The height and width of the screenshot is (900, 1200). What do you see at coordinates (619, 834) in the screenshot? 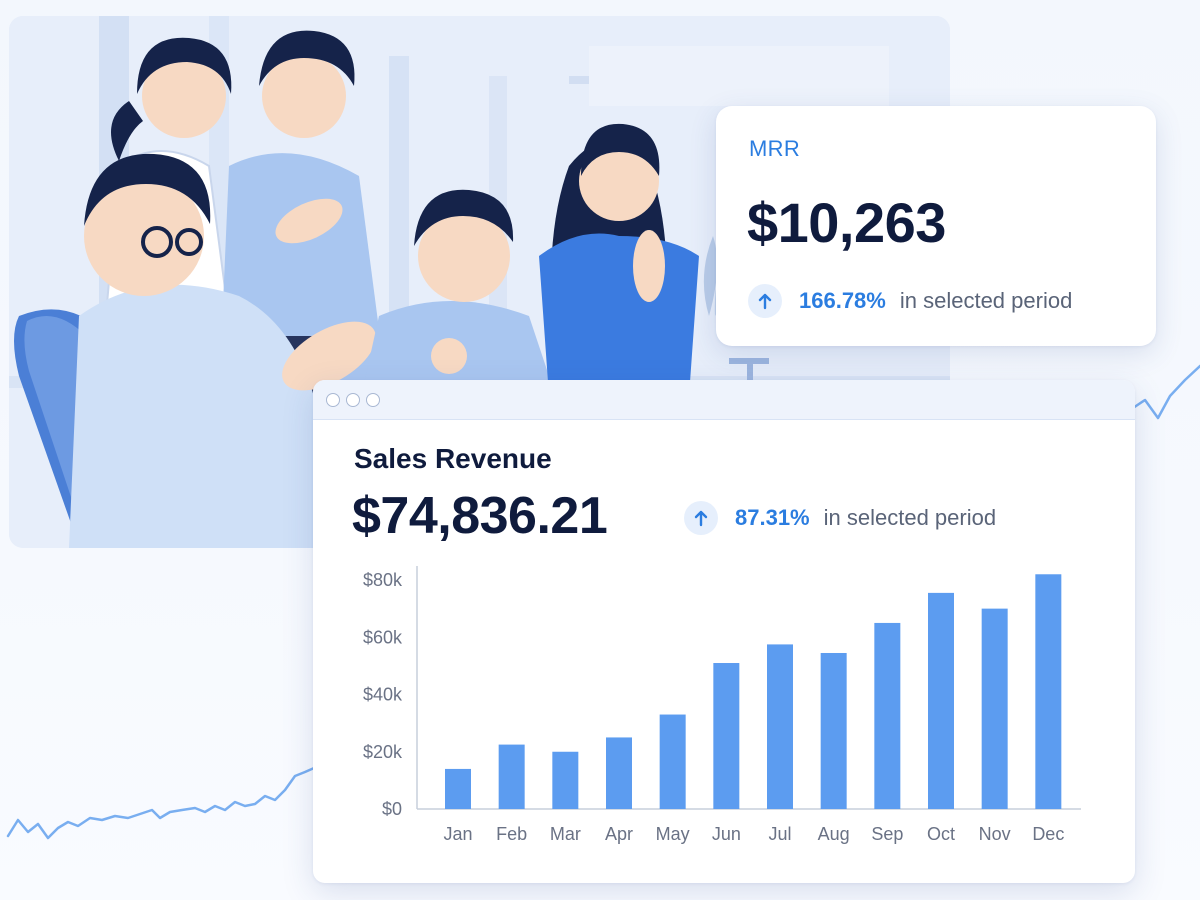
I see `x-tick-label: Apr` at bounding box center [619, 834].